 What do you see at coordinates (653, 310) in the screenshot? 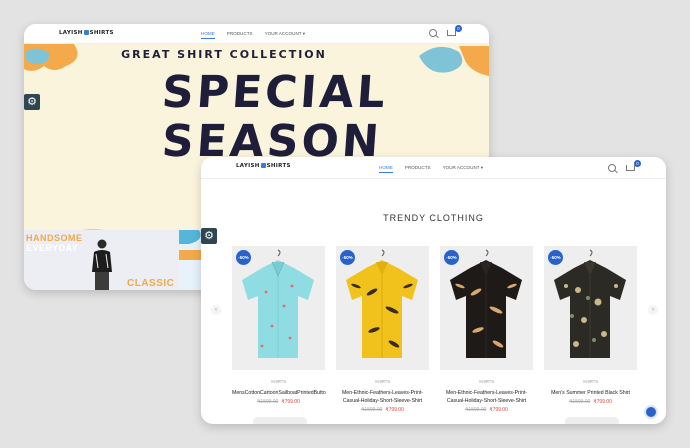
I see `carousel-next-button: ›` at bounding box center [653, 310].